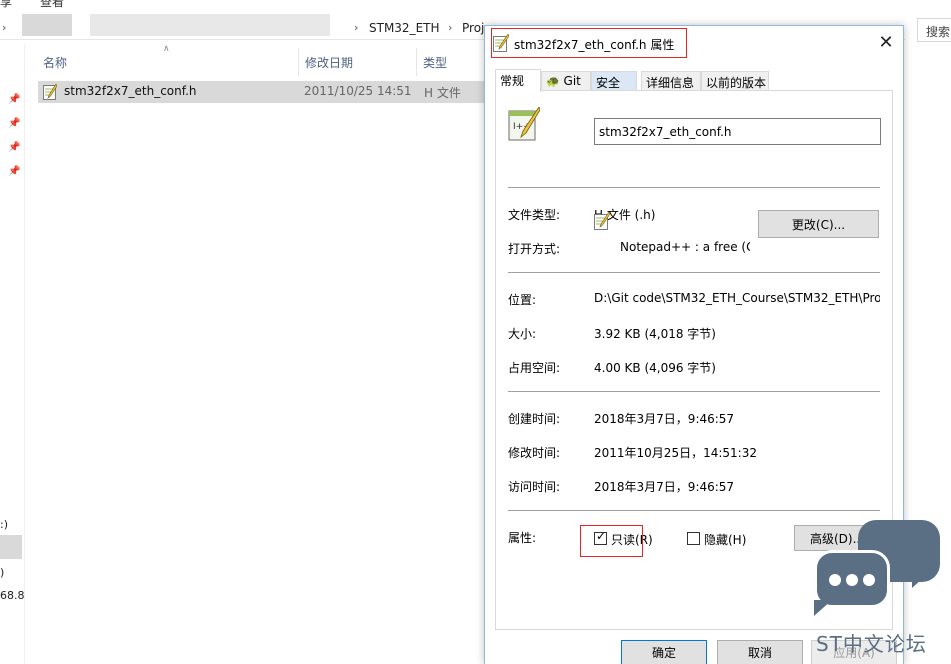 The width and height of the screenshot is (951, 664). I want to click on tab-label: 常规, so click(512, 81).